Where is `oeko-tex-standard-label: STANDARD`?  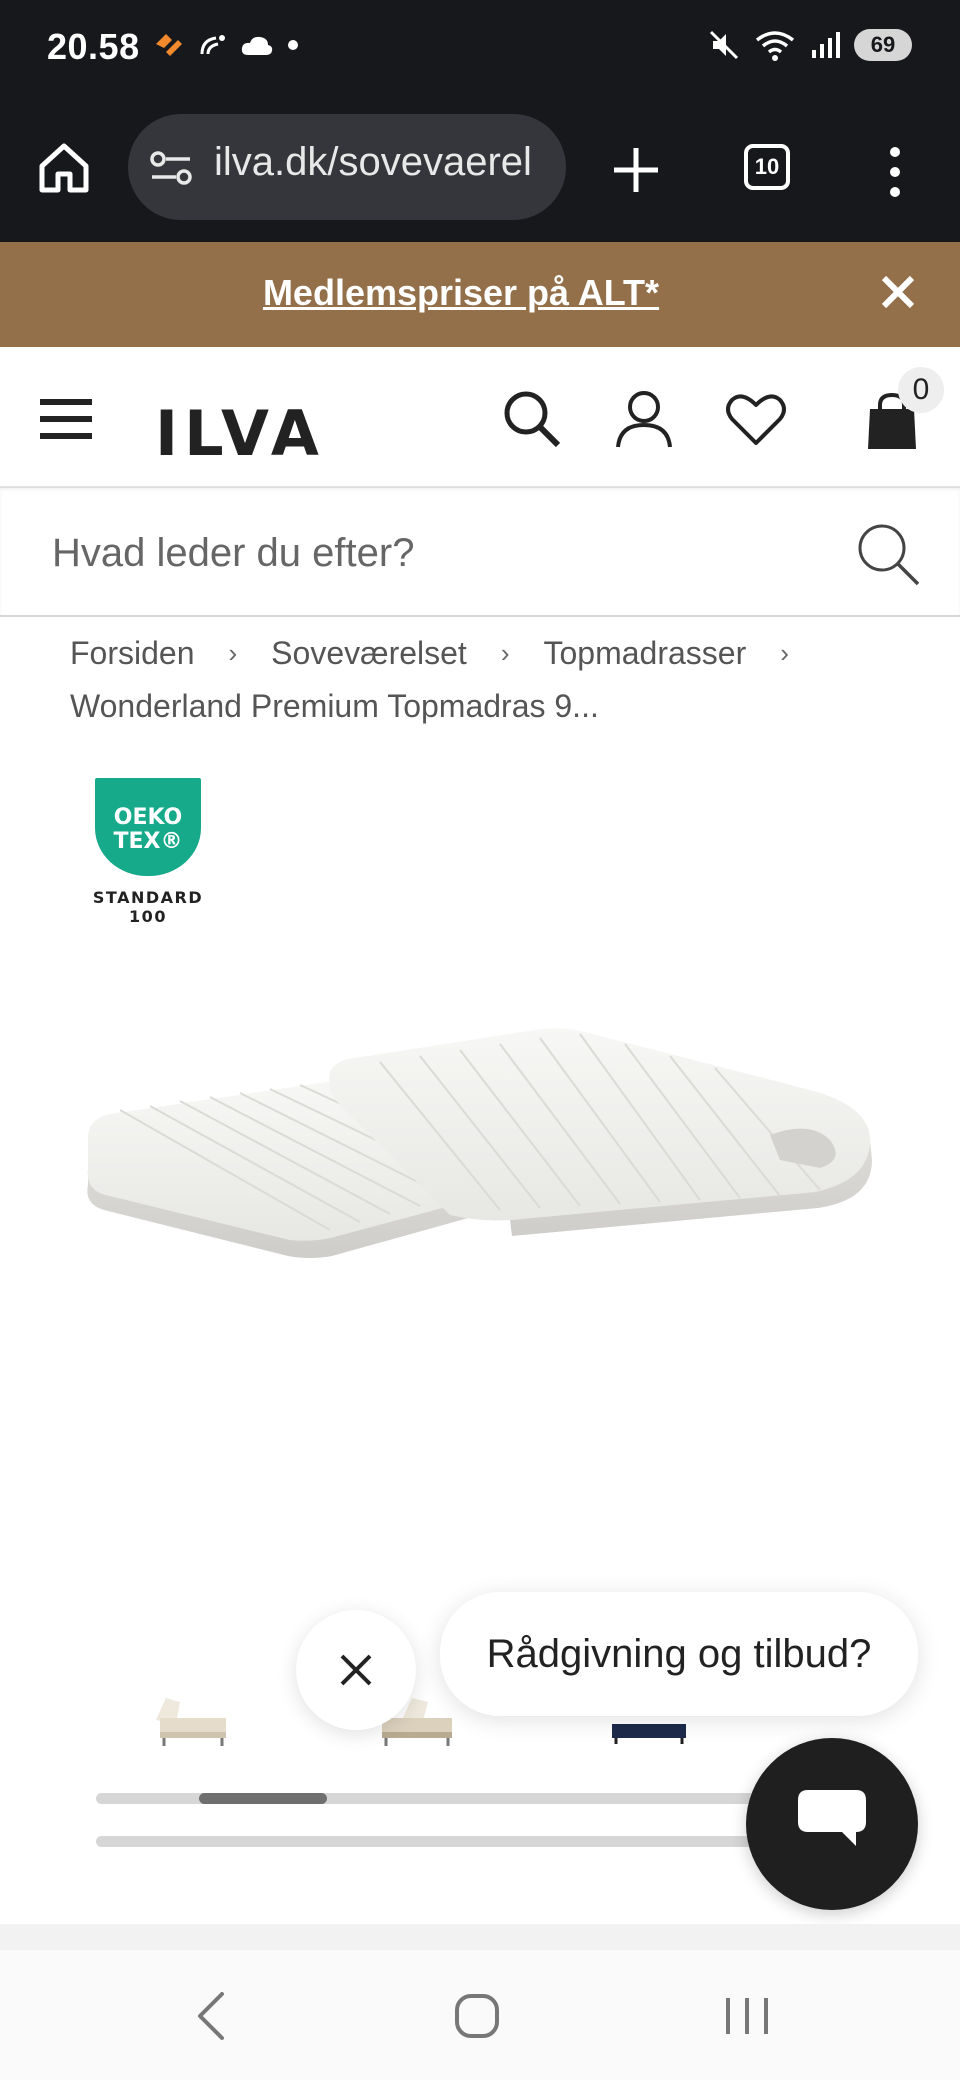
oeko-tex-standard-label: STANDARD is located at coordinates (148, 897).